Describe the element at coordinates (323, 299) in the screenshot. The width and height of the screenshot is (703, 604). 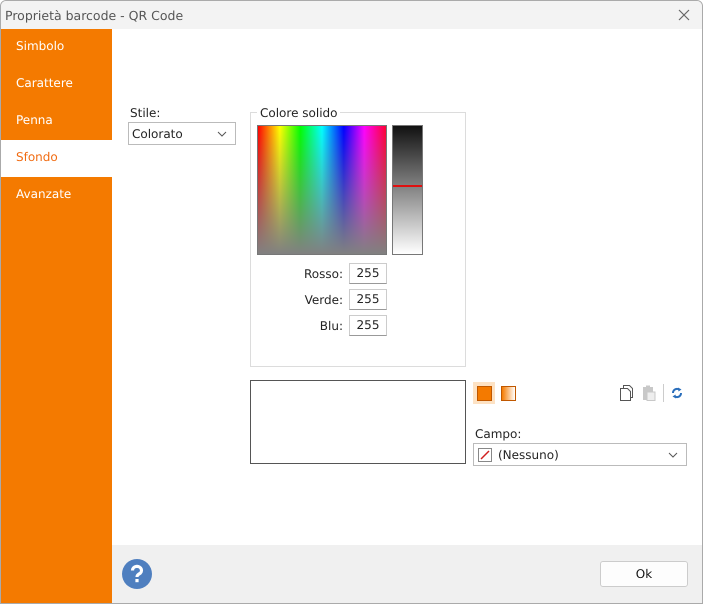
I see `channel-label: Verde:` at that location.